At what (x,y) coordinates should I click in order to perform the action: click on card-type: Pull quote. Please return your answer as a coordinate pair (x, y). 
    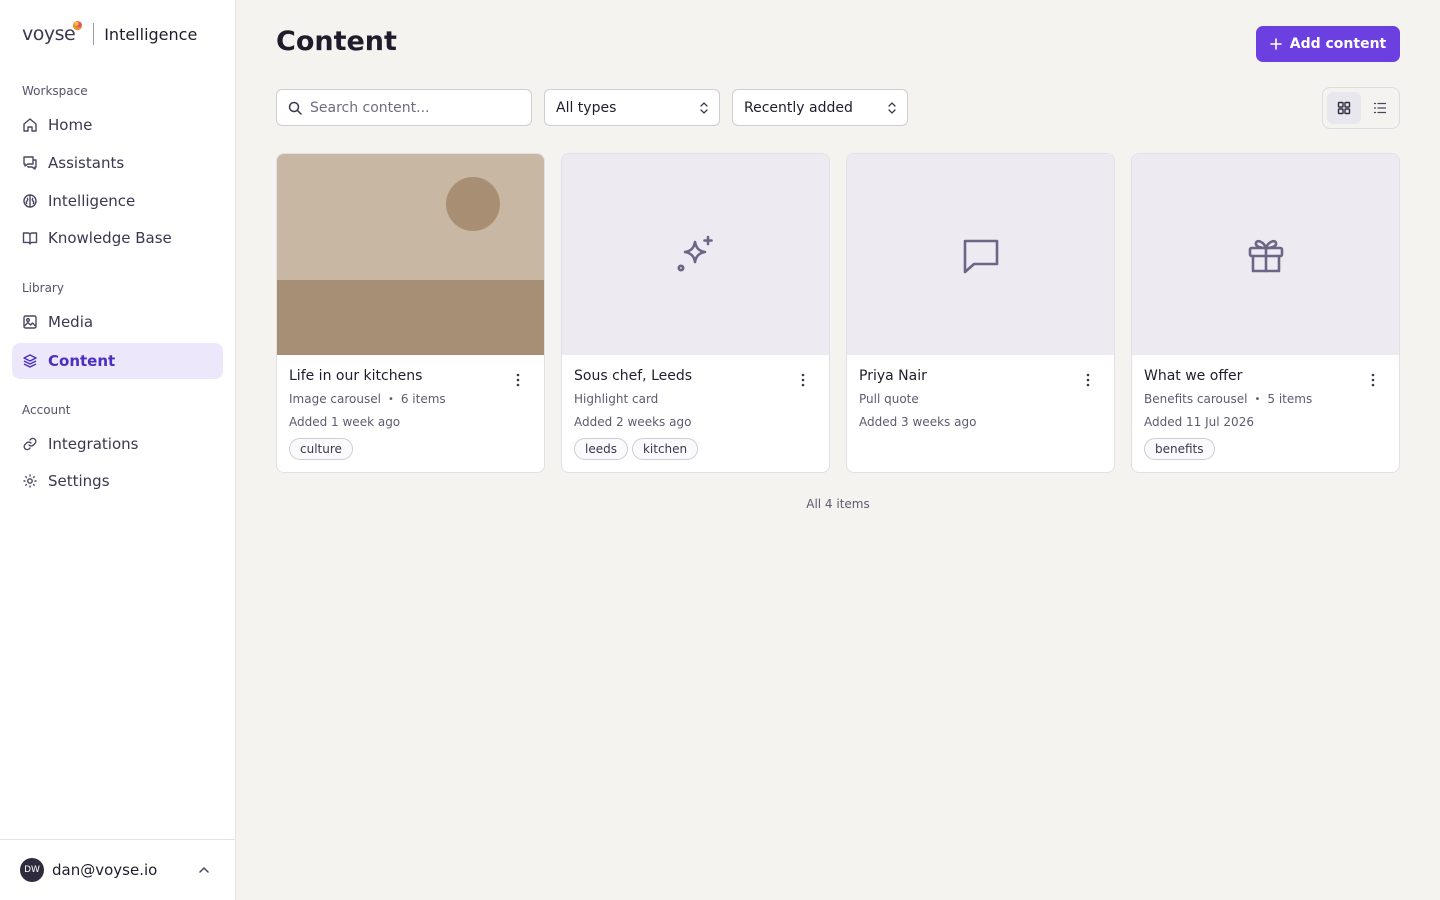
    Looking at the image, I should click on (889, 399).